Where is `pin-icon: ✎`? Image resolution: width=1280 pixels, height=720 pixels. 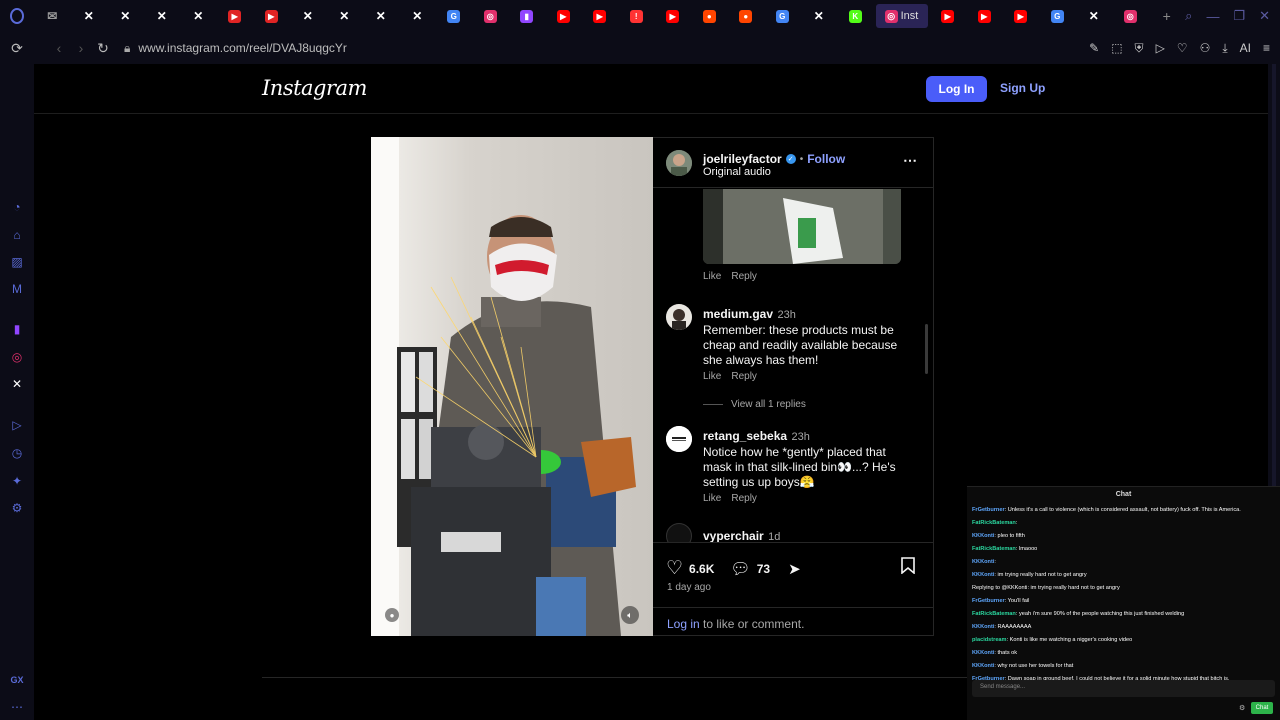
pin-icon: ✎ is located at coordinates (1094, 48).